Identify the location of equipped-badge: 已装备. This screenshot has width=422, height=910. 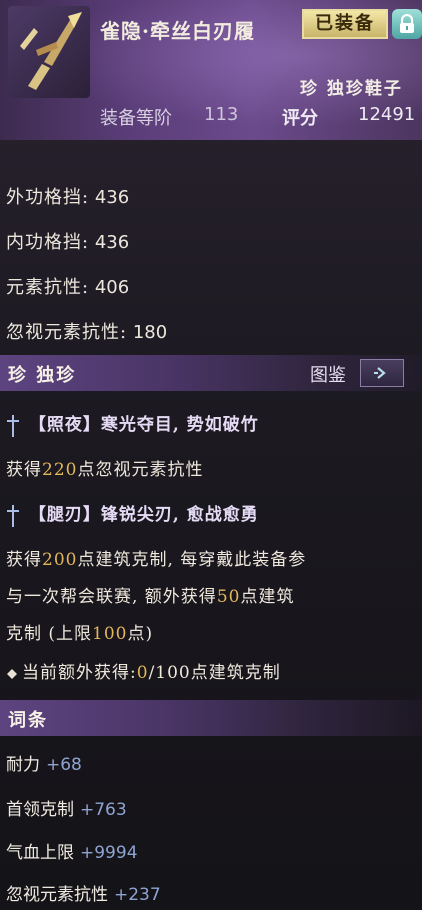
(345, 24).